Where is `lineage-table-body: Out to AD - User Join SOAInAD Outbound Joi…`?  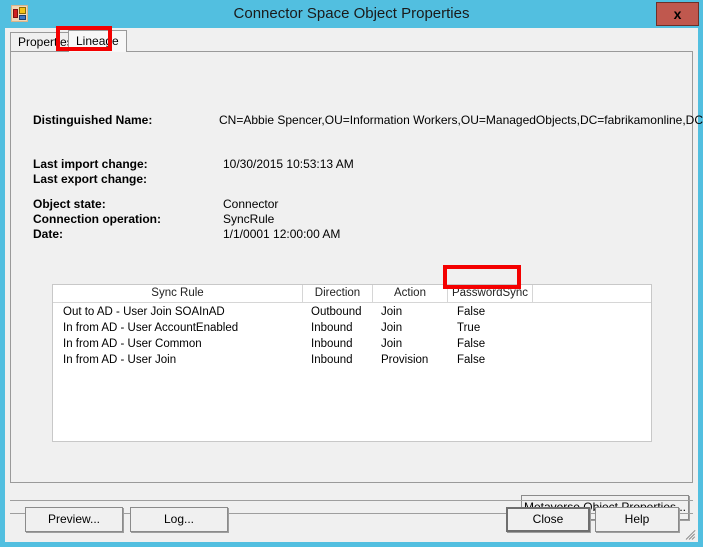
lineage-table-body: Out to AD - User Join SOAInAD Outbound Joi… is located at coordinates (352, 336).